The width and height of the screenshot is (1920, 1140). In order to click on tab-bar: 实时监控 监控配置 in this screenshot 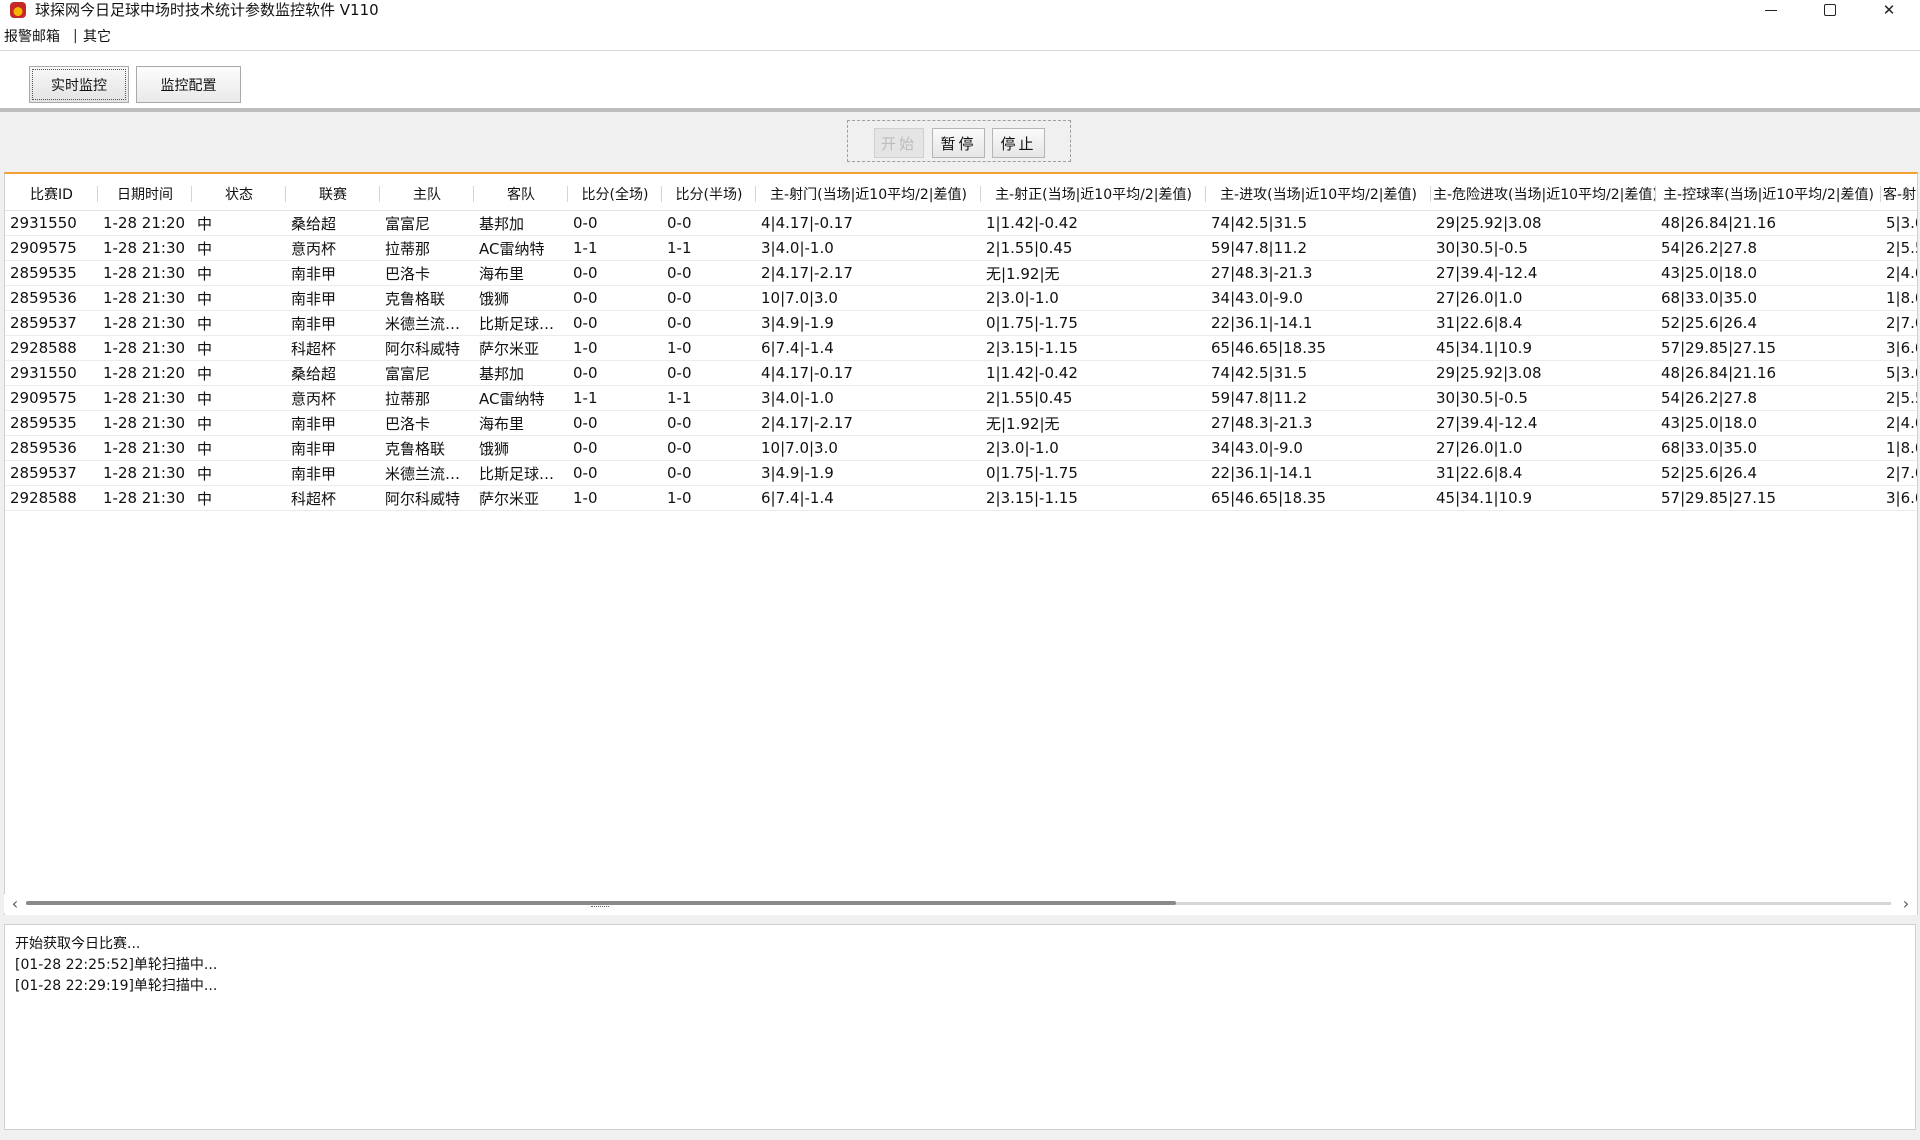, I will do `click(960, 81)`.